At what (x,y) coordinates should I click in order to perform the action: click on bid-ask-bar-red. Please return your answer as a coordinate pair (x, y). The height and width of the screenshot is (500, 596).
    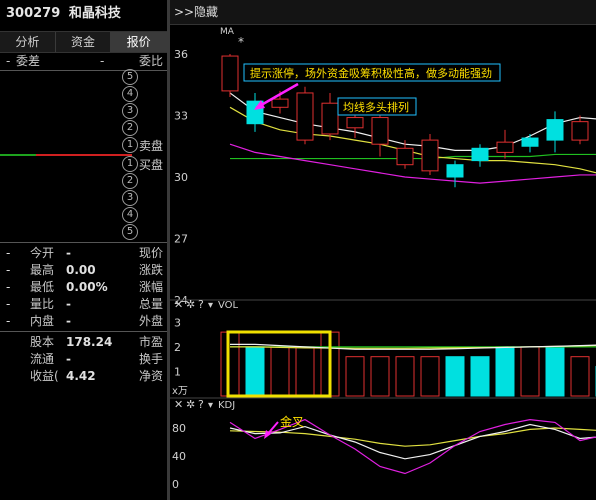
    Looking at the image, I should click on (84, 155).